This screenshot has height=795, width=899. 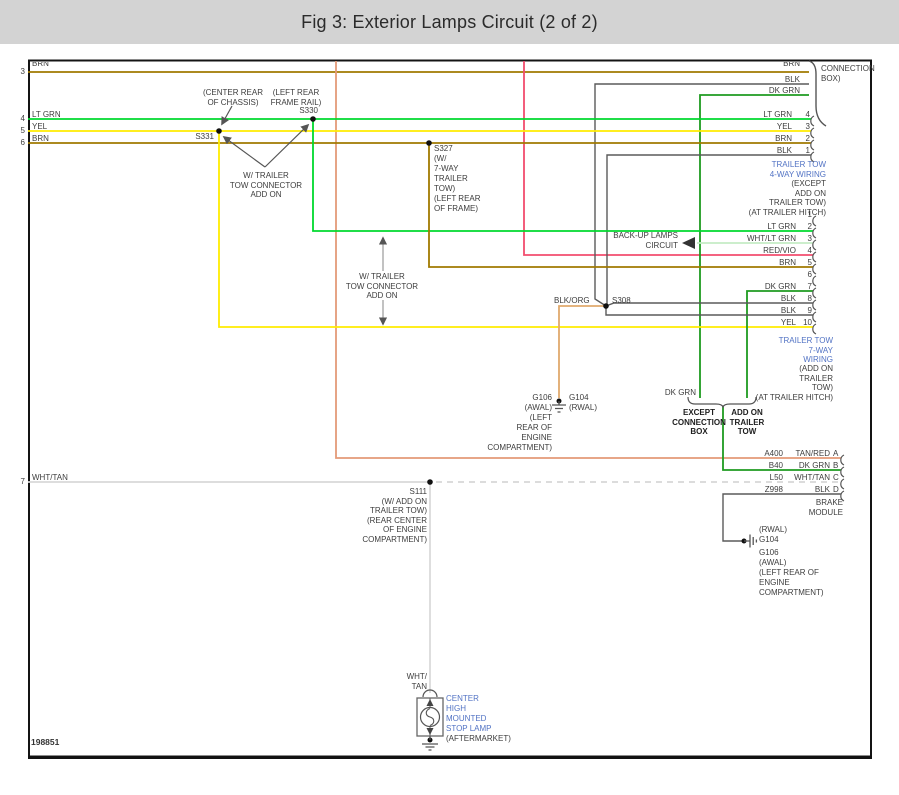 I want to click on c7-pin9-num: 9, so click(x=809, y=310).